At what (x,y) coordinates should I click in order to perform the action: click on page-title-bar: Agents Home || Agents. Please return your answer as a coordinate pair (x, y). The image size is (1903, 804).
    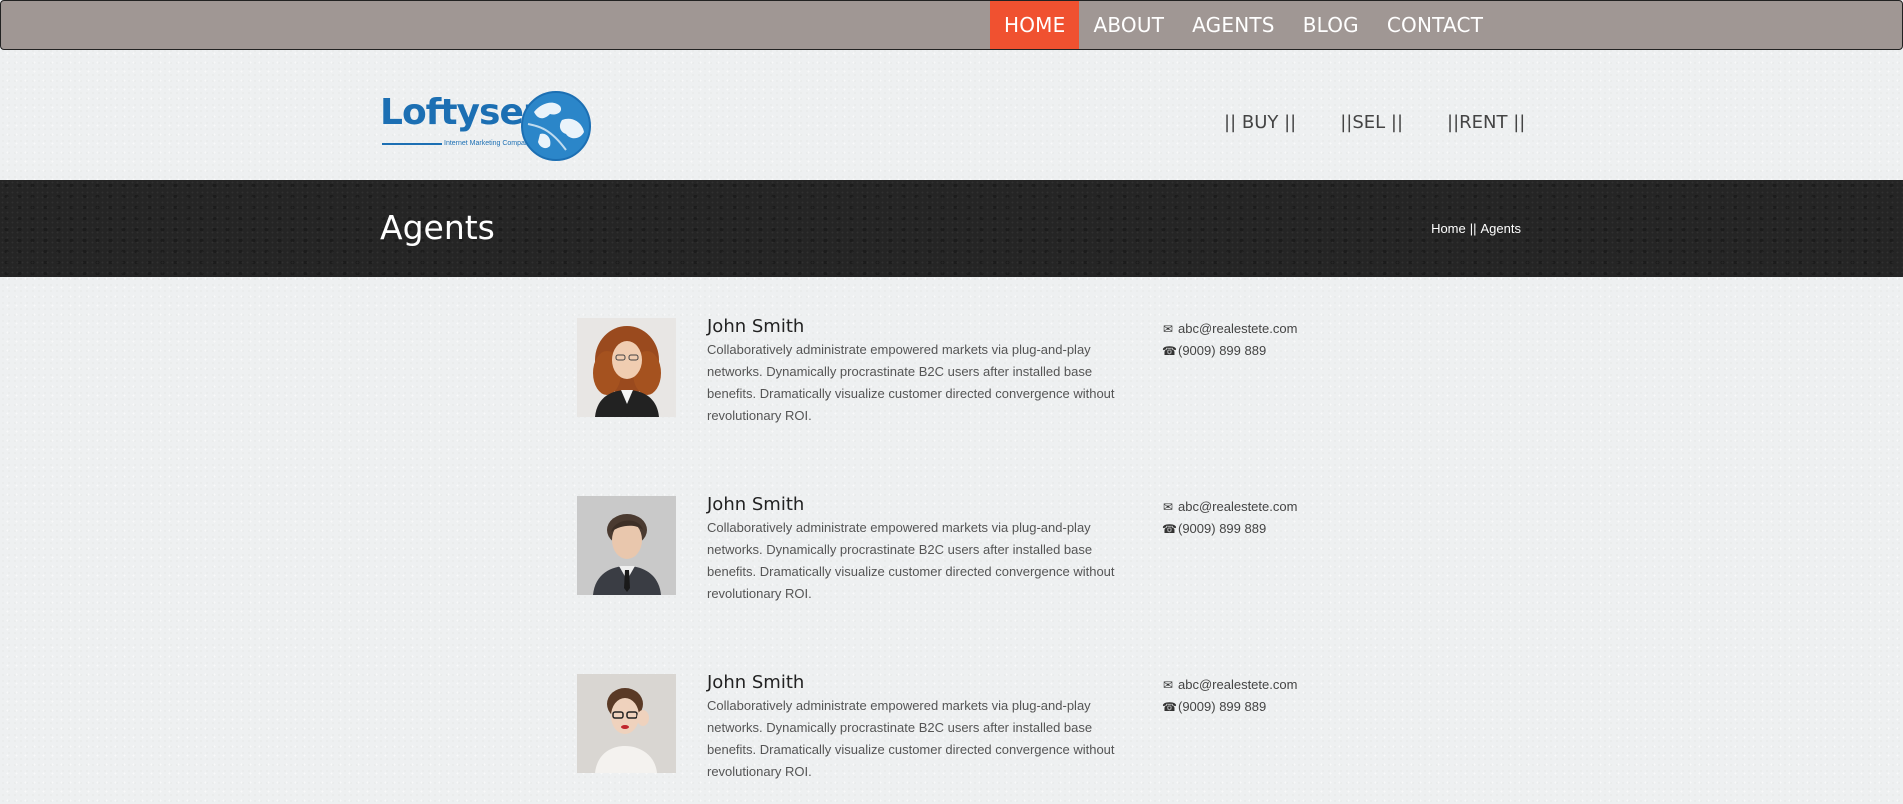
    Looking at the image, I should click on (951, 228).